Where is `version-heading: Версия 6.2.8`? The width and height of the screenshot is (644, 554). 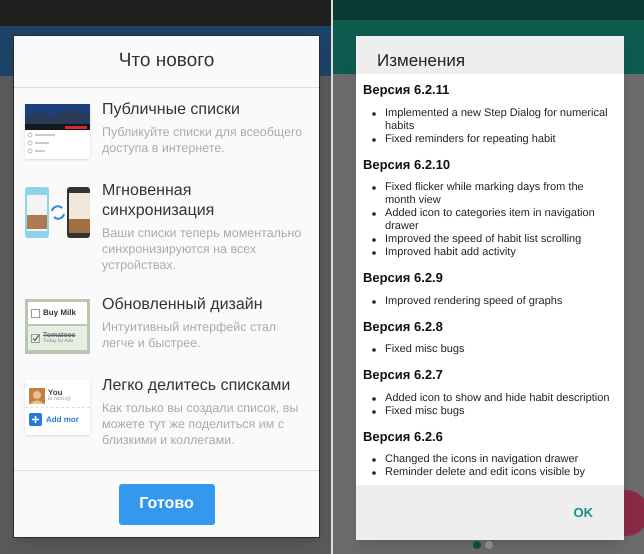
version-heading: Версия 6.2.8 is located at coordinates (403, 327).